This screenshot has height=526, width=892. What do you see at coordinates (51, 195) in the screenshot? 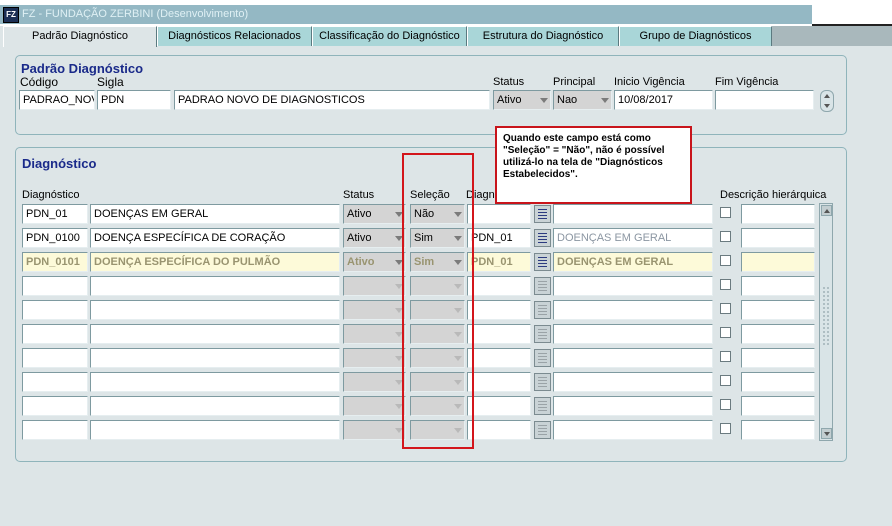
I see `col-diagnostico-label: Diagnóstico` at bounding box center [51, 195].